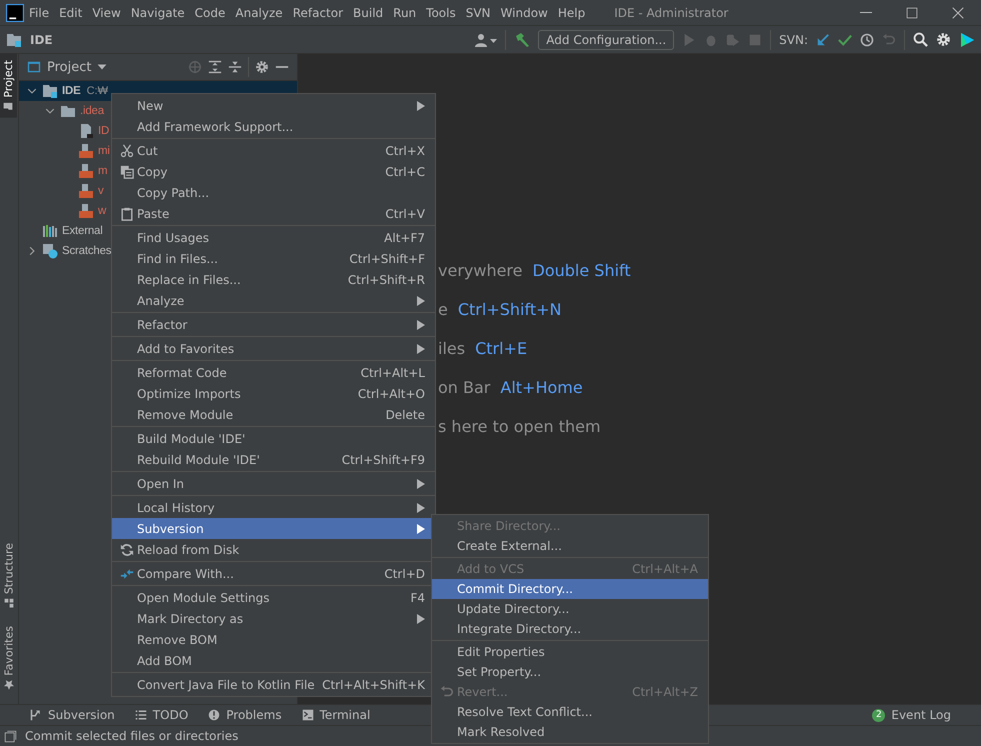 Image resolution: width=981 pixels, height=746 pixels. I want to click on count-badge: 2, so click(879, 715).